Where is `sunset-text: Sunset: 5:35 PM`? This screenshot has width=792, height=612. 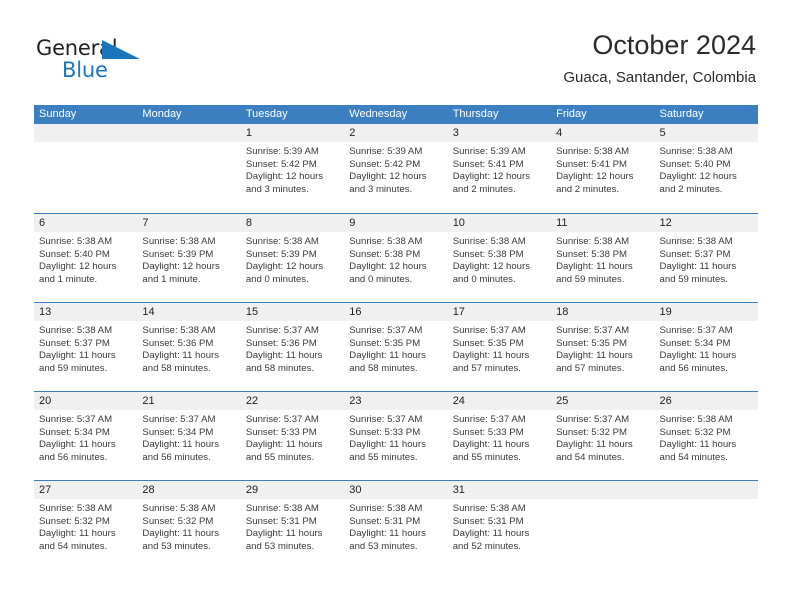
sunset-text: Sunset: 5:35 PM is located at coordinates (488, 343).